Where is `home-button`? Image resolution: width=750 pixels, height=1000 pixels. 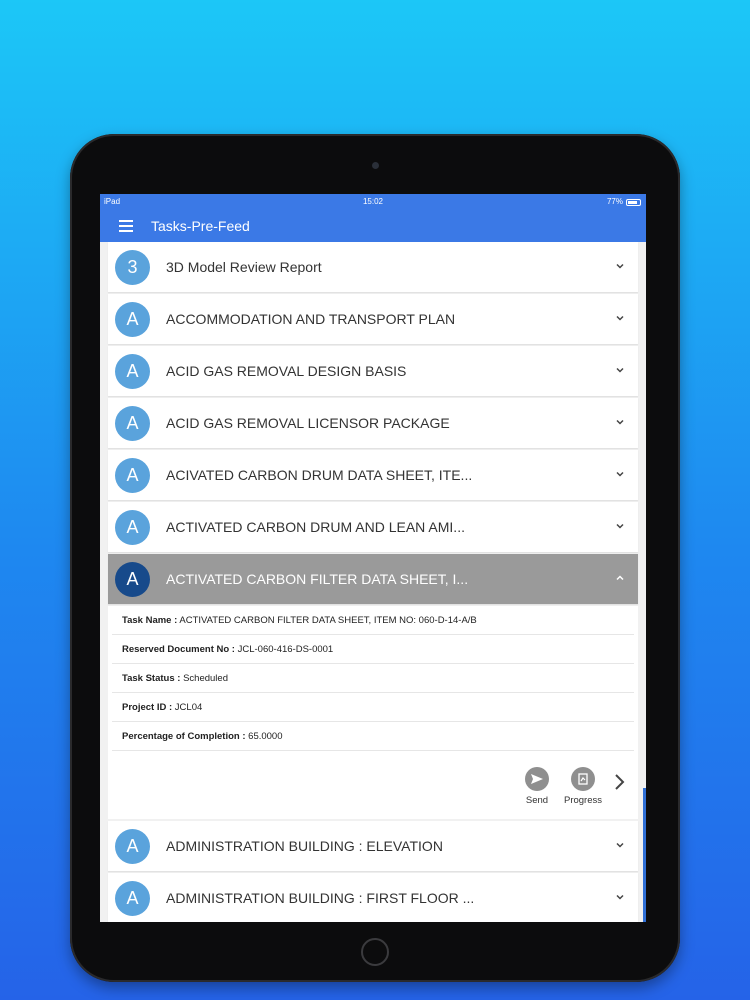 home-button is located at coordinates (375, 952).